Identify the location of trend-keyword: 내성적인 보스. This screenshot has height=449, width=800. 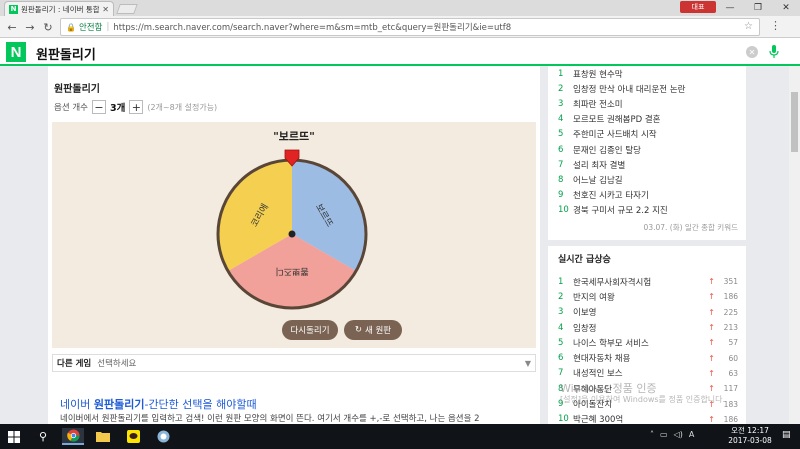
(598, 374).